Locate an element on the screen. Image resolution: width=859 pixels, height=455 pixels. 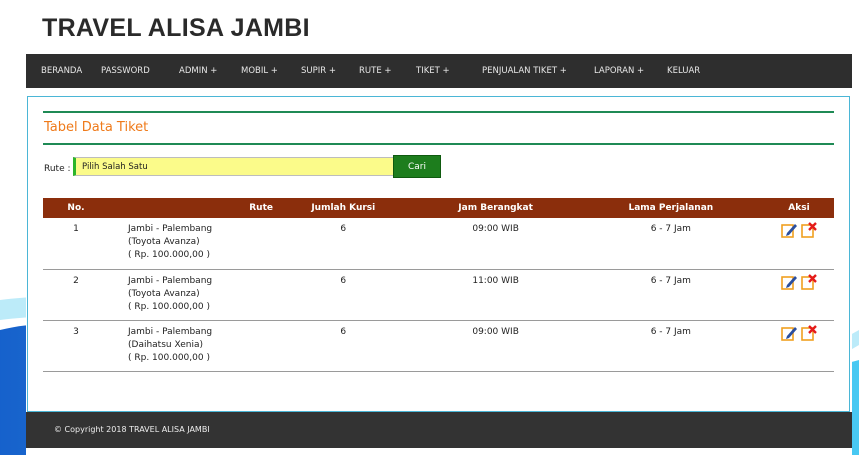
panel-divider-top is located at coordinates (438, 112).